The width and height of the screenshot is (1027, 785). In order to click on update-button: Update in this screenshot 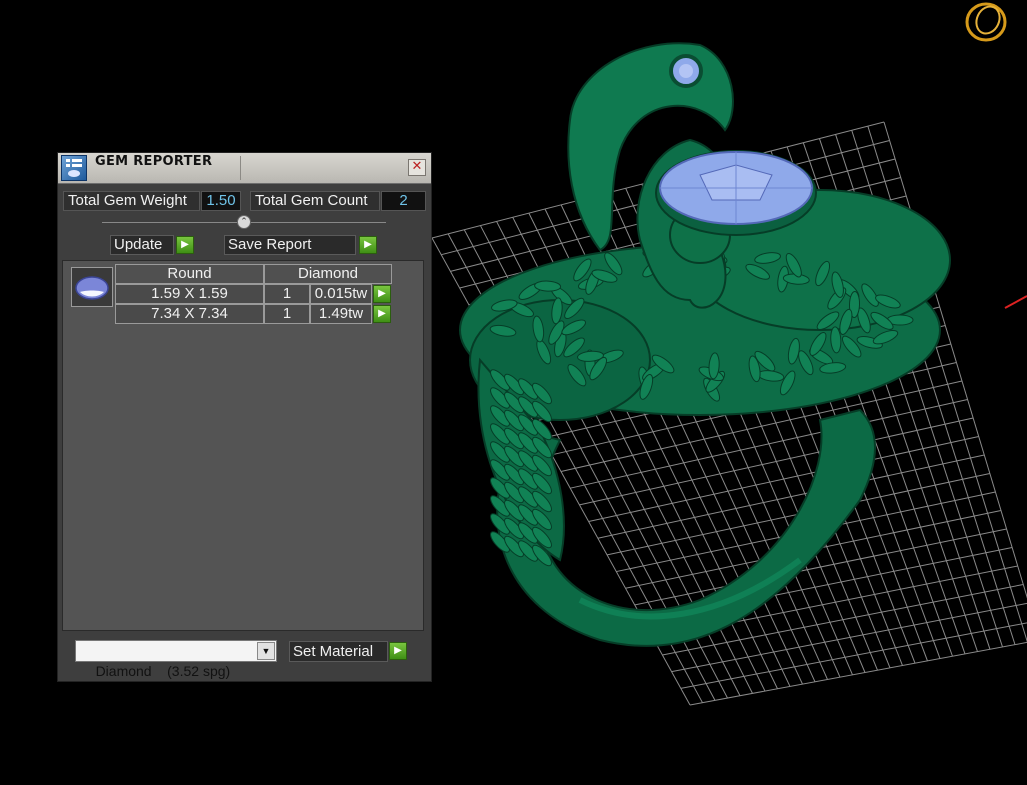, I will do `click(142, 245)`.